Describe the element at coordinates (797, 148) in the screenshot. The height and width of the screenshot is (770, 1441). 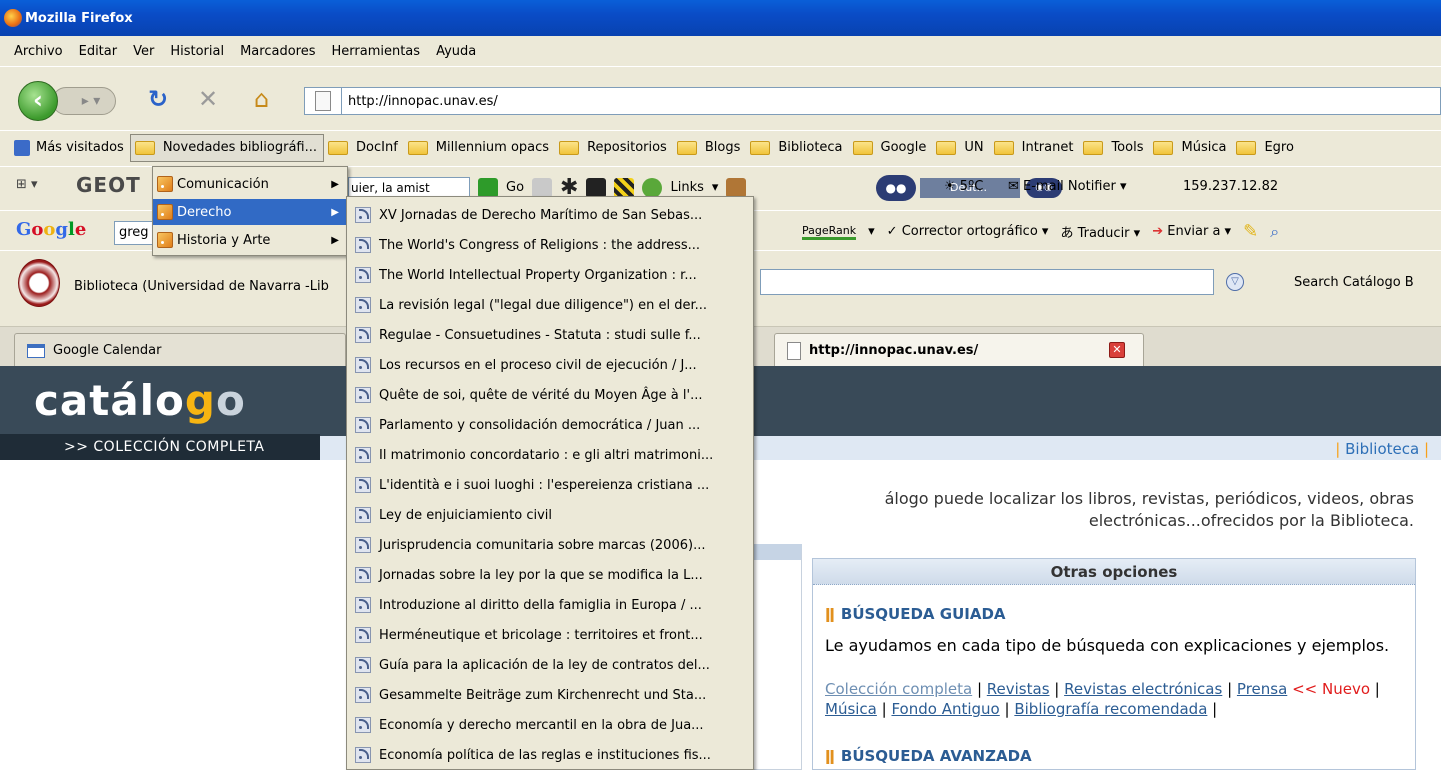
I see `bookmark-biblioteca: Biblioteca` at that location.